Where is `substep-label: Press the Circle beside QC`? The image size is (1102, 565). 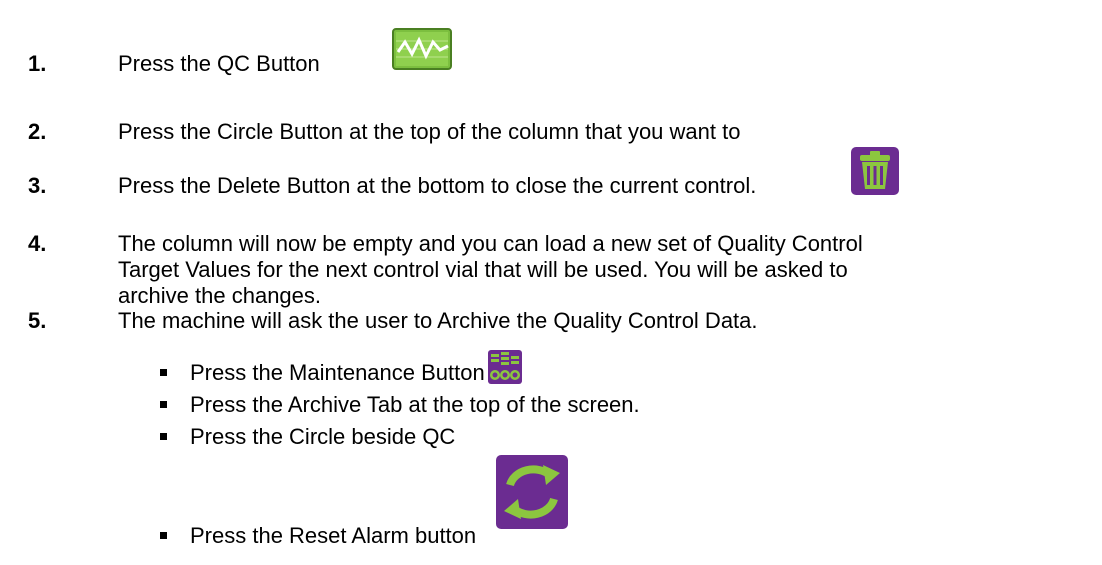
substep-label: Press the Circle beside QC is located at coordinates (323, 436).